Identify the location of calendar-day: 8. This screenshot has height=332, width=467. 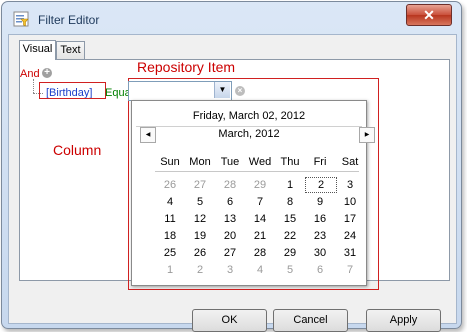
(290, 202).